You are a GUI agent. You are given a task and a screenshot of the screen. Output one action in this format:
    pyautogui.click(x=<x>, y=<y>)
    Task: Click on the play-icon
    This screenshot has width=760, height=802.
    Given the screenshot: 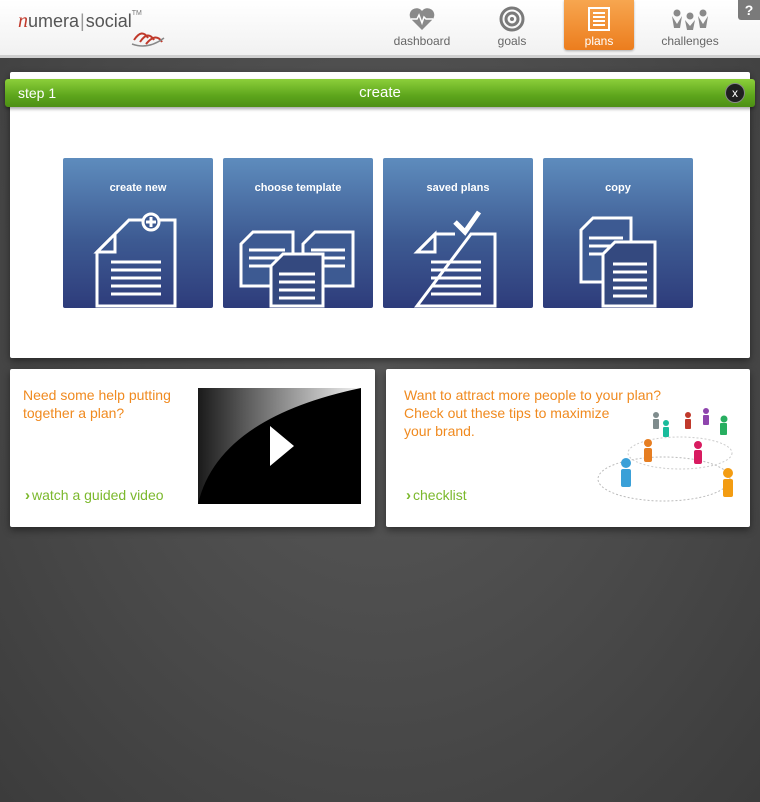 What is the action you would take?
    pyautogui.click(x=279, y=446)
    